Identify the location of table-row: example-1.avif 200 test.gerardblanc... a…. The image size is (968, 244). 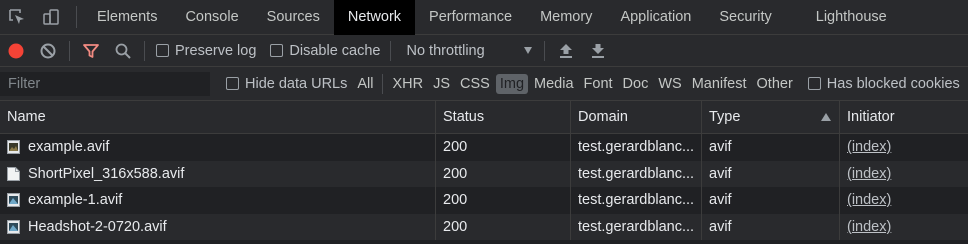
(484, 200).